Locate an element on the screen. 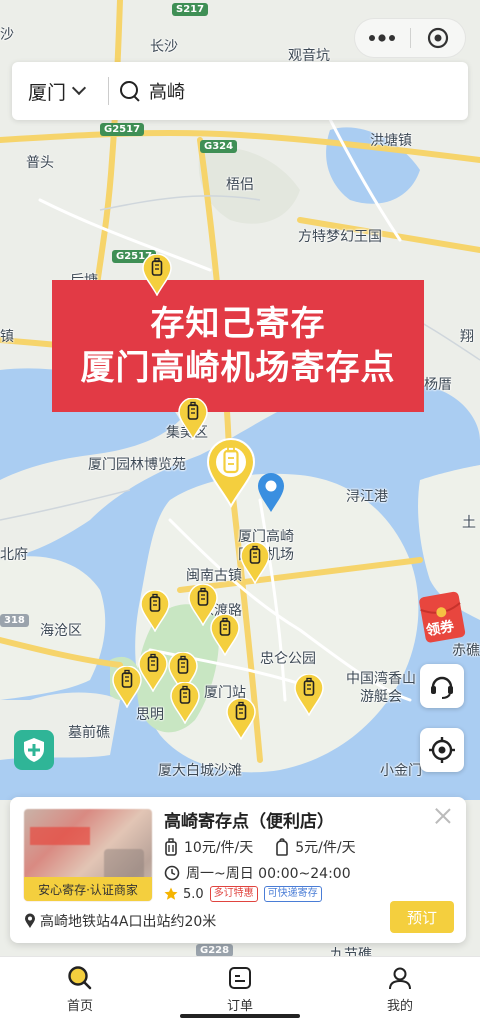 The image size is (480, 1022). banner-line-2: 厦门高崎机场寄存点 is located at coordinates (238, 368).